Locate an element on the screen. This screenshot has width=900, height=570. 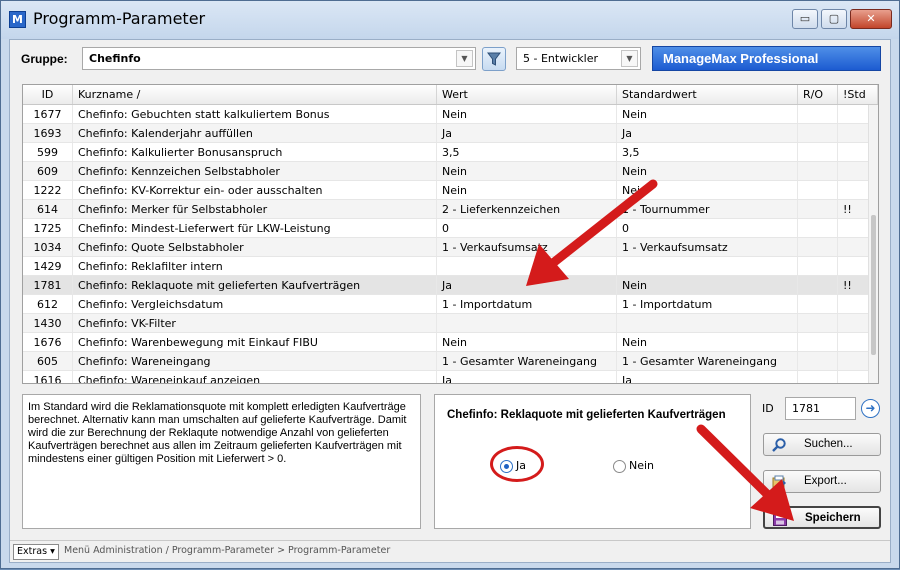
column-header-standardwert: Standardwert is located at coordinates (707, 94).